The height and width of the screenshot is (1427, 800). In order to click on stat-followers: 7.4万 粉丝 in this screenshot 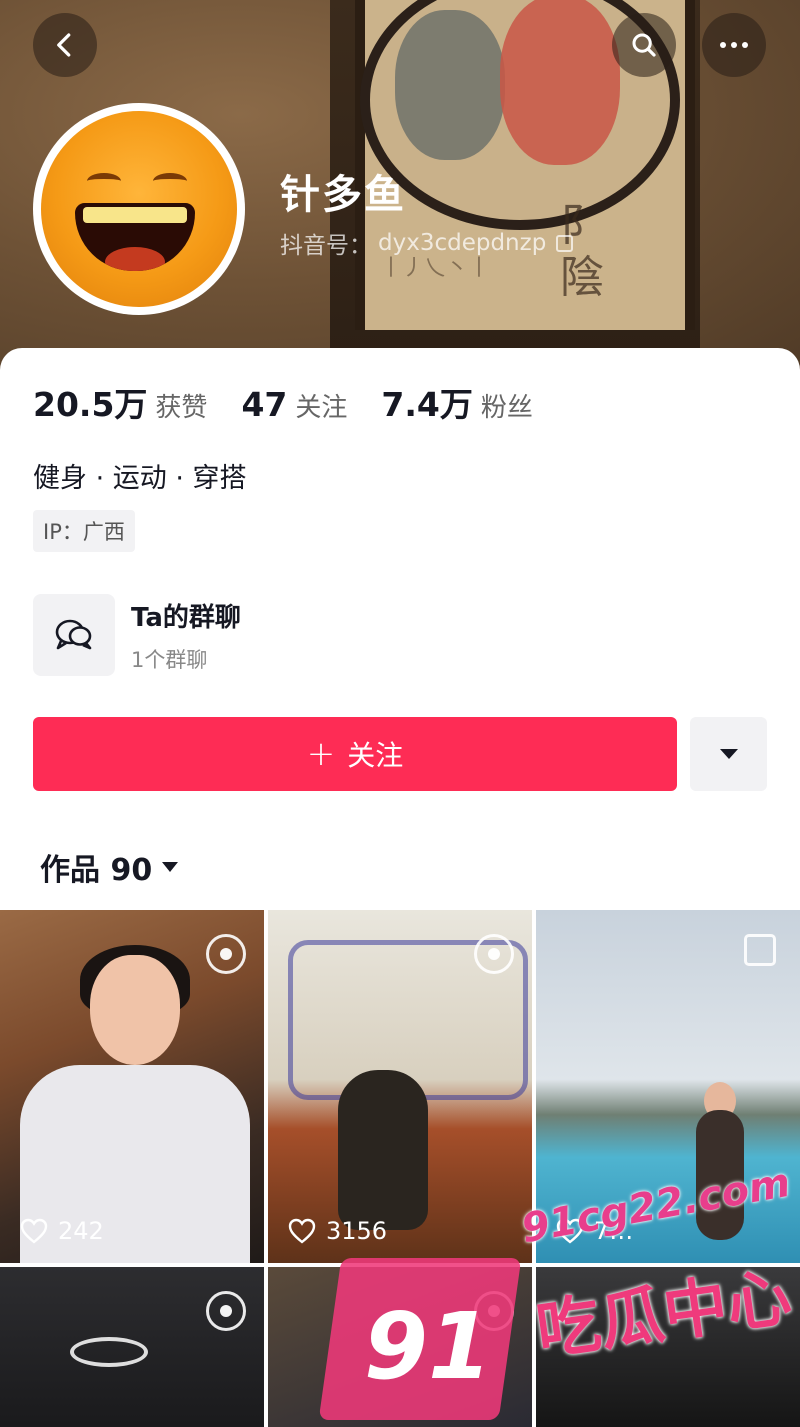, I will do `click(456, 402)`.